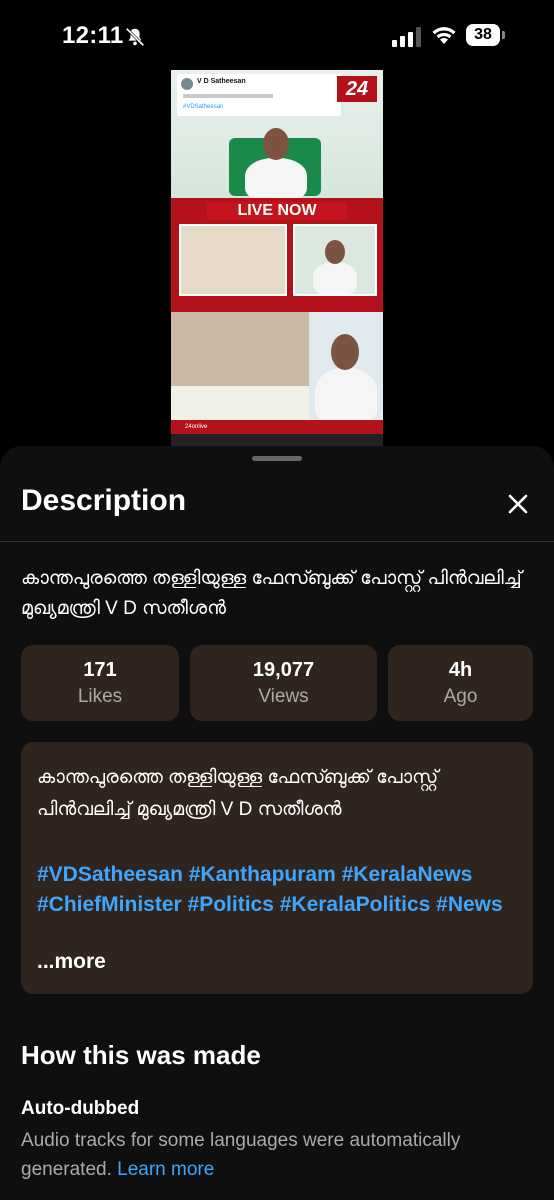 This screenshot has height=1200, width=554. Describe the element at coordinates (71, 962) in the screenshot. I see `more-link: ...more` at that location.